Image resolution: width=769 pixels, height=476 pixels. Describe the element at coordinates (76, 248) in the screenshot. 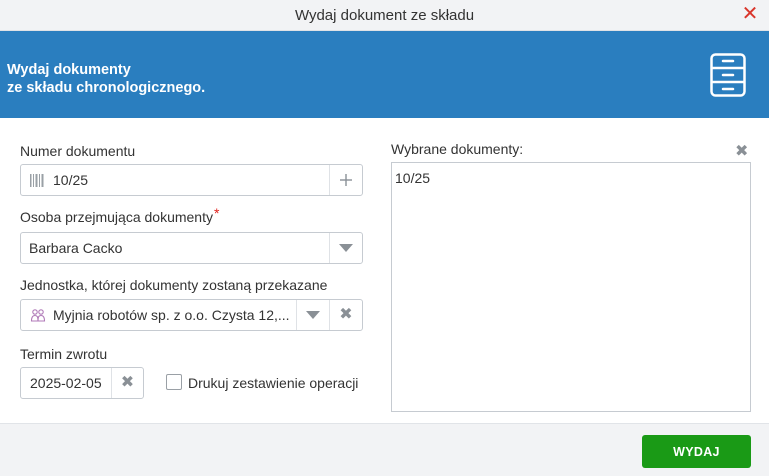

I see `receiver-value: Barbara Cacko` at that location.